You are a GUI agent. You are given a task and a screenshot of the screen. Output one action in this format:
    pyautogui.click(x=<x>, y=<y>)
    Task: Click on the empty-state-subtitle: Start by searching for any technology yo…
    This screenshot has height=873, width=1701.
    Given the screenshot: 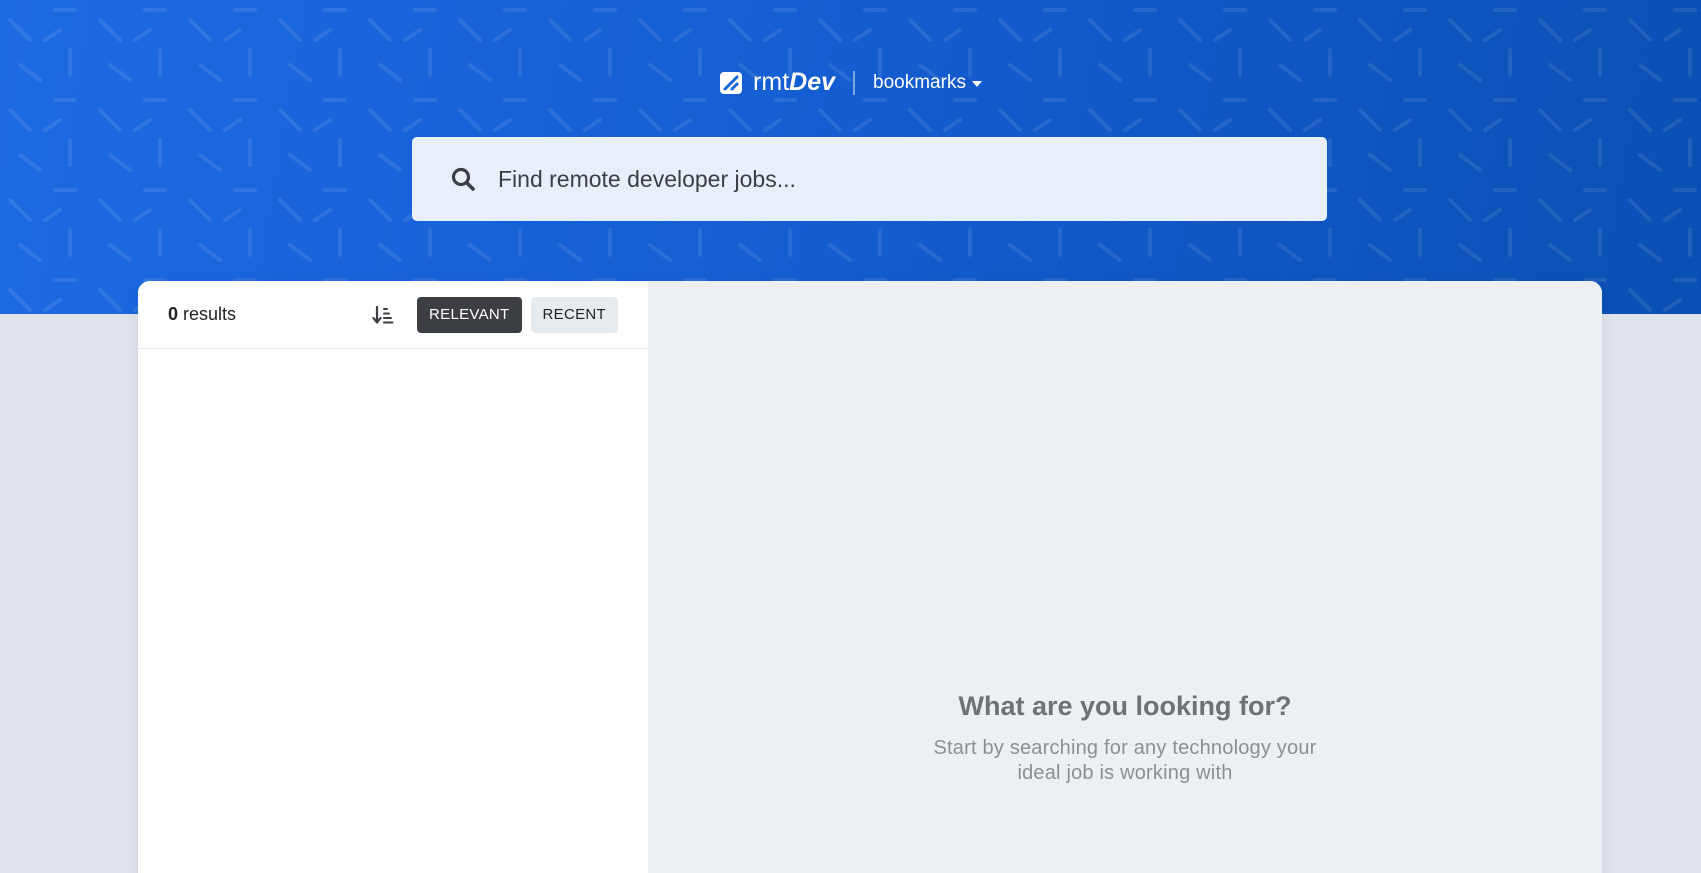 What is the action you would take?
    pyautogui.click(x=1125, y=760)
    